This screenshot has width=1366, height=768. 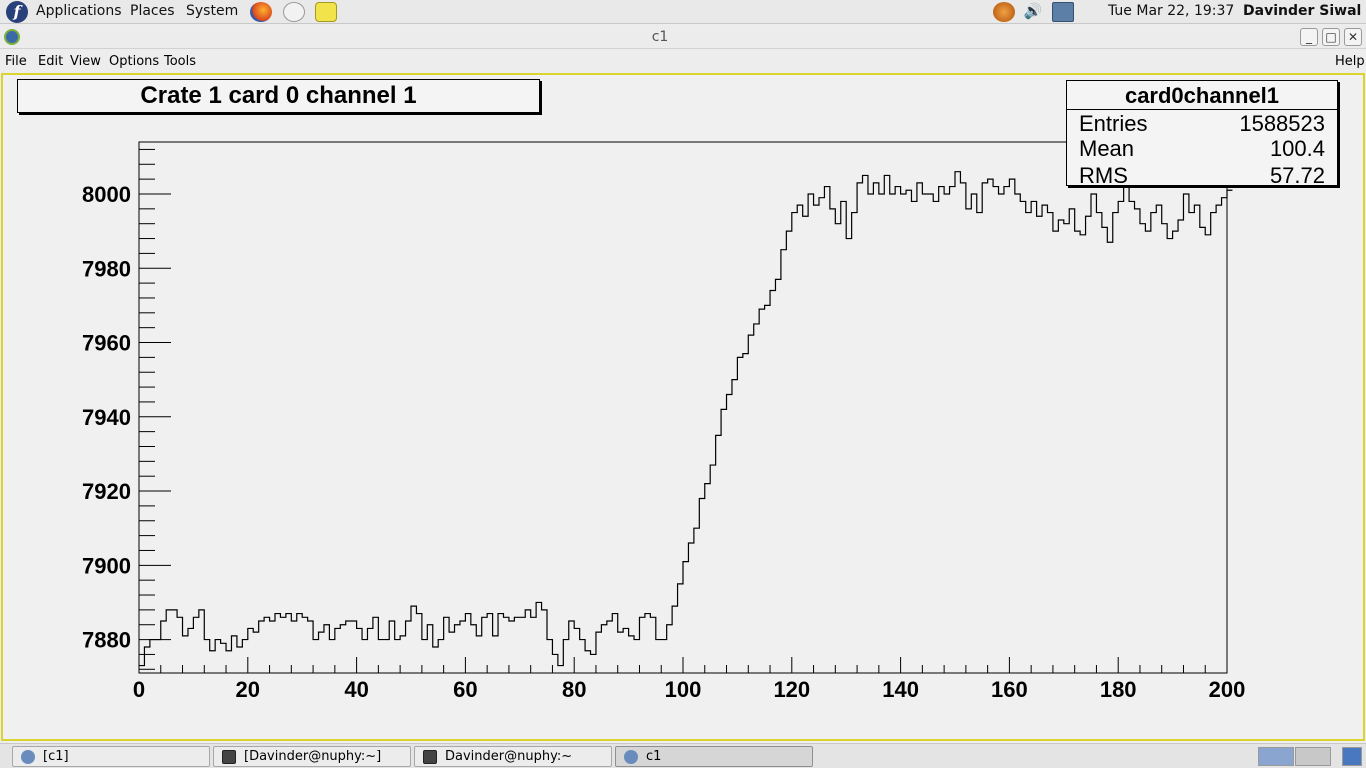 What do you see at coordinates (326, 12) in the screenshot?
I see `notes-icon` at bounding box center [326, 12].